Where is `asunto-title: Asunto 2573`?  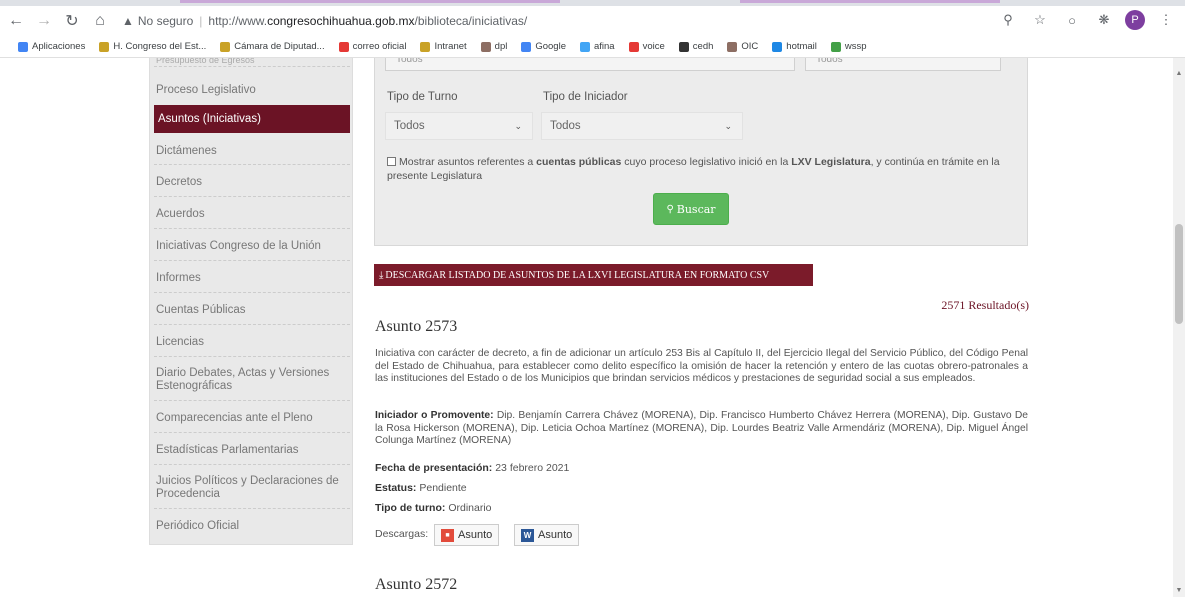
asunto-title: Asunto 2573 is located at coordinates (416, 327).